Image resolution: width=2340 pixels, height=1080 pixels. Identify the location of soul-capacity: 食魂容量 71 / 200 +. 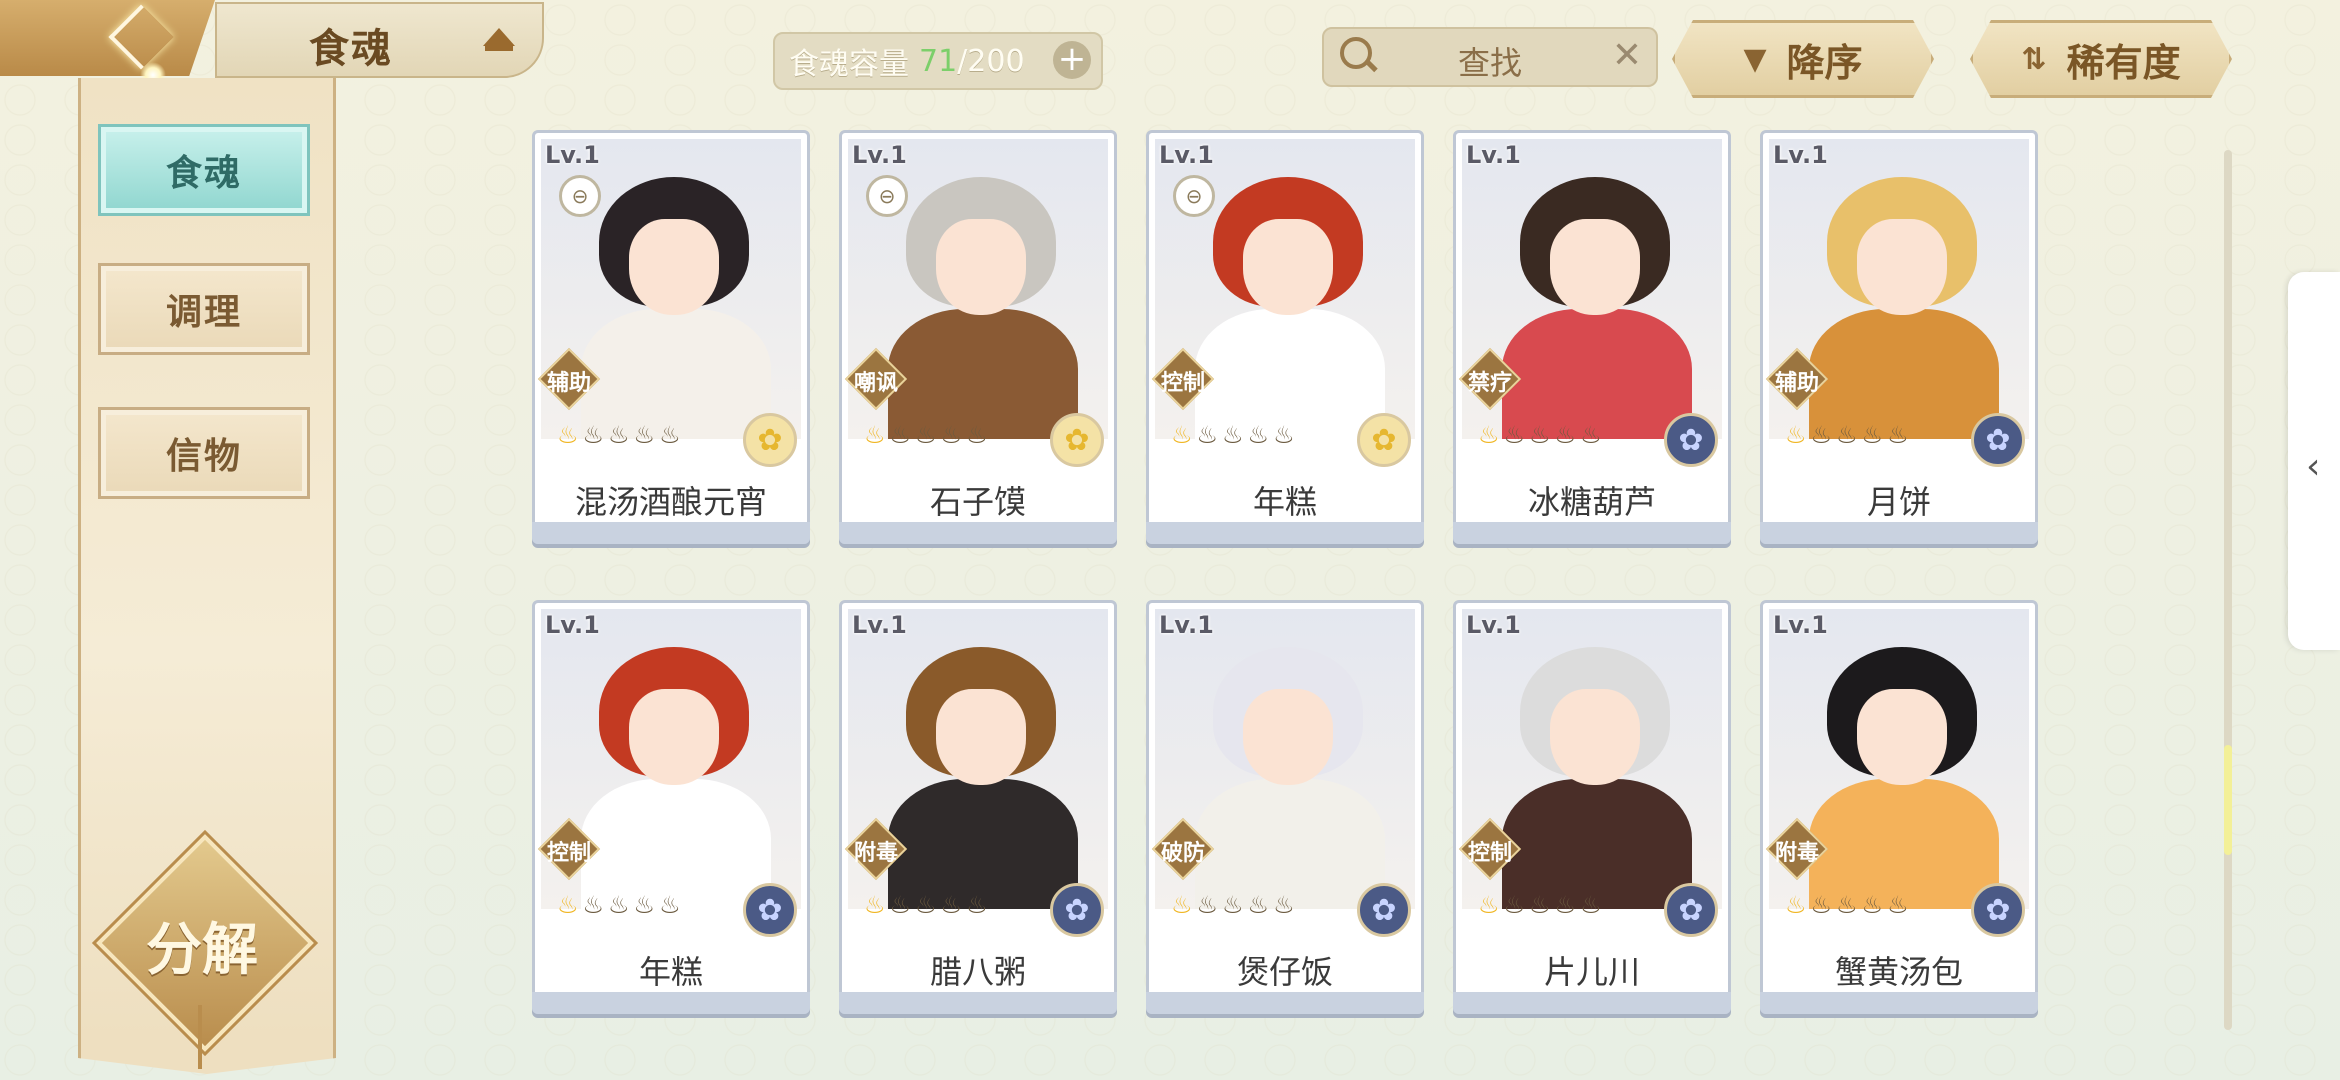
(938, 61).